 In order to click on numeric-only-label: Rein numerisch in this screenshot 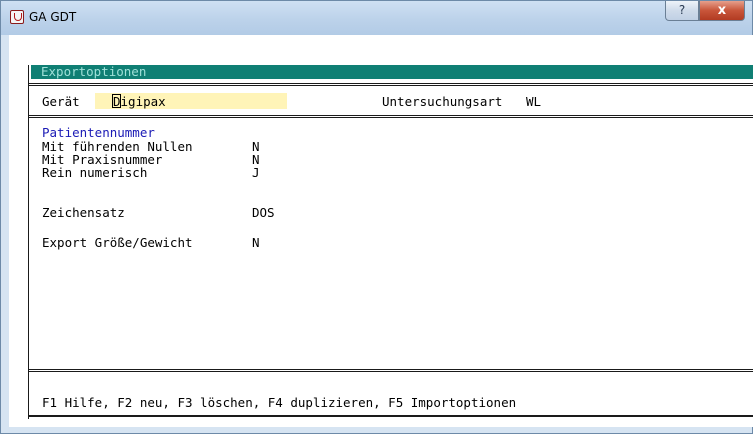, I will do `click(95, 172)`.